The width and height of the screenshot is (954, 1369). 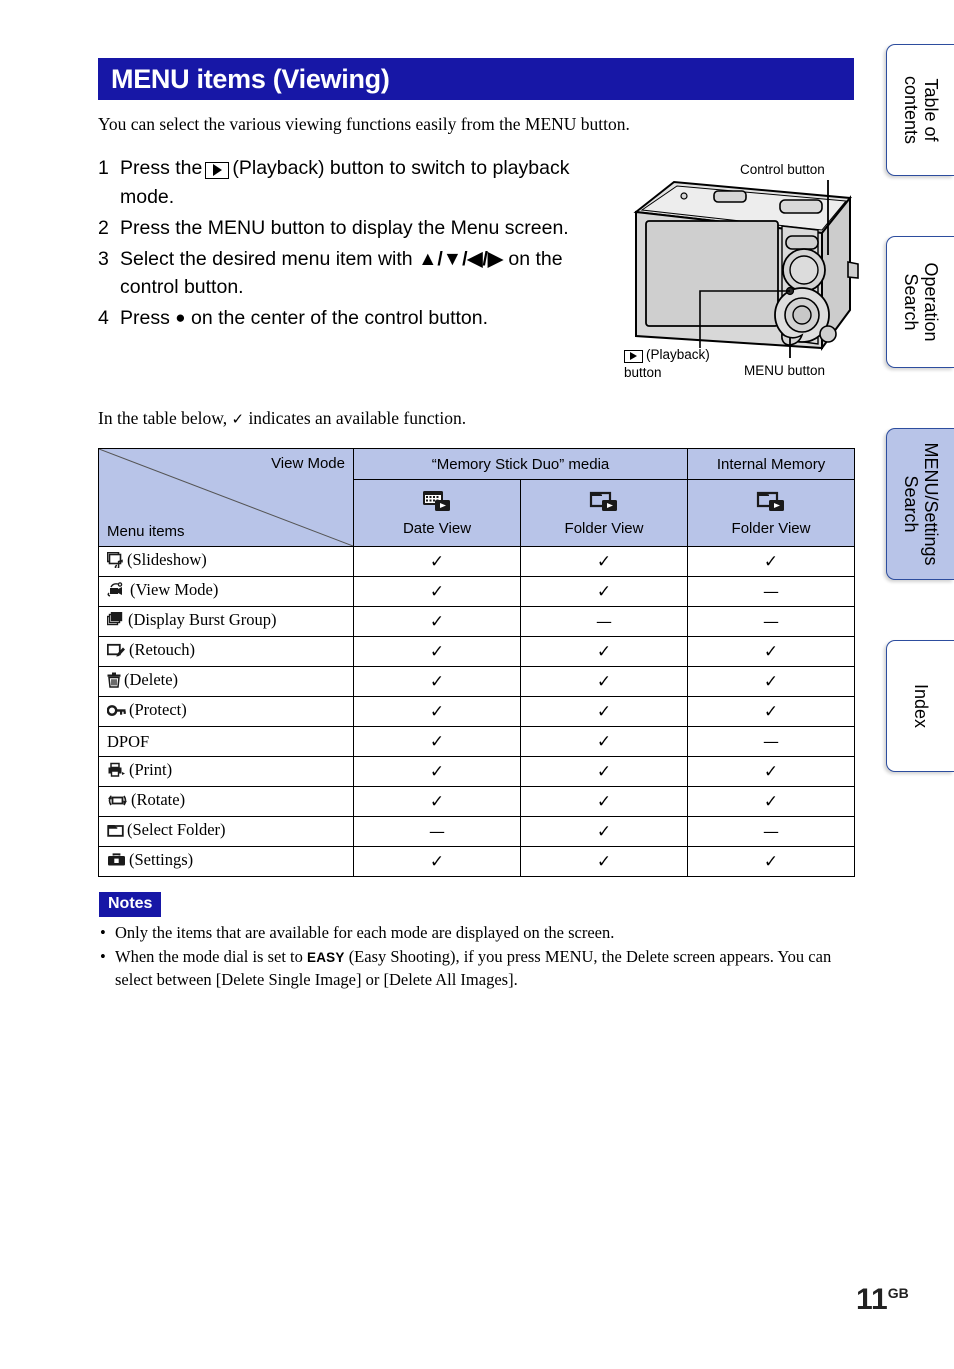 What do you see at coordinates (882, 1300) in the screenshot?
I see `page-number: 11GB` at bounding box center [882, 1300].